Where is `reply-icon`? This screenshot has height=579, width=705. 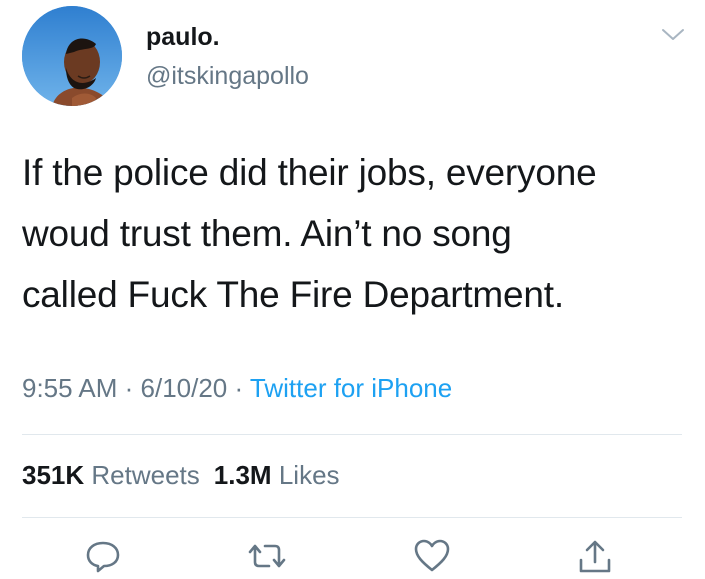 reply-icon is located at coordinates (103, 556).